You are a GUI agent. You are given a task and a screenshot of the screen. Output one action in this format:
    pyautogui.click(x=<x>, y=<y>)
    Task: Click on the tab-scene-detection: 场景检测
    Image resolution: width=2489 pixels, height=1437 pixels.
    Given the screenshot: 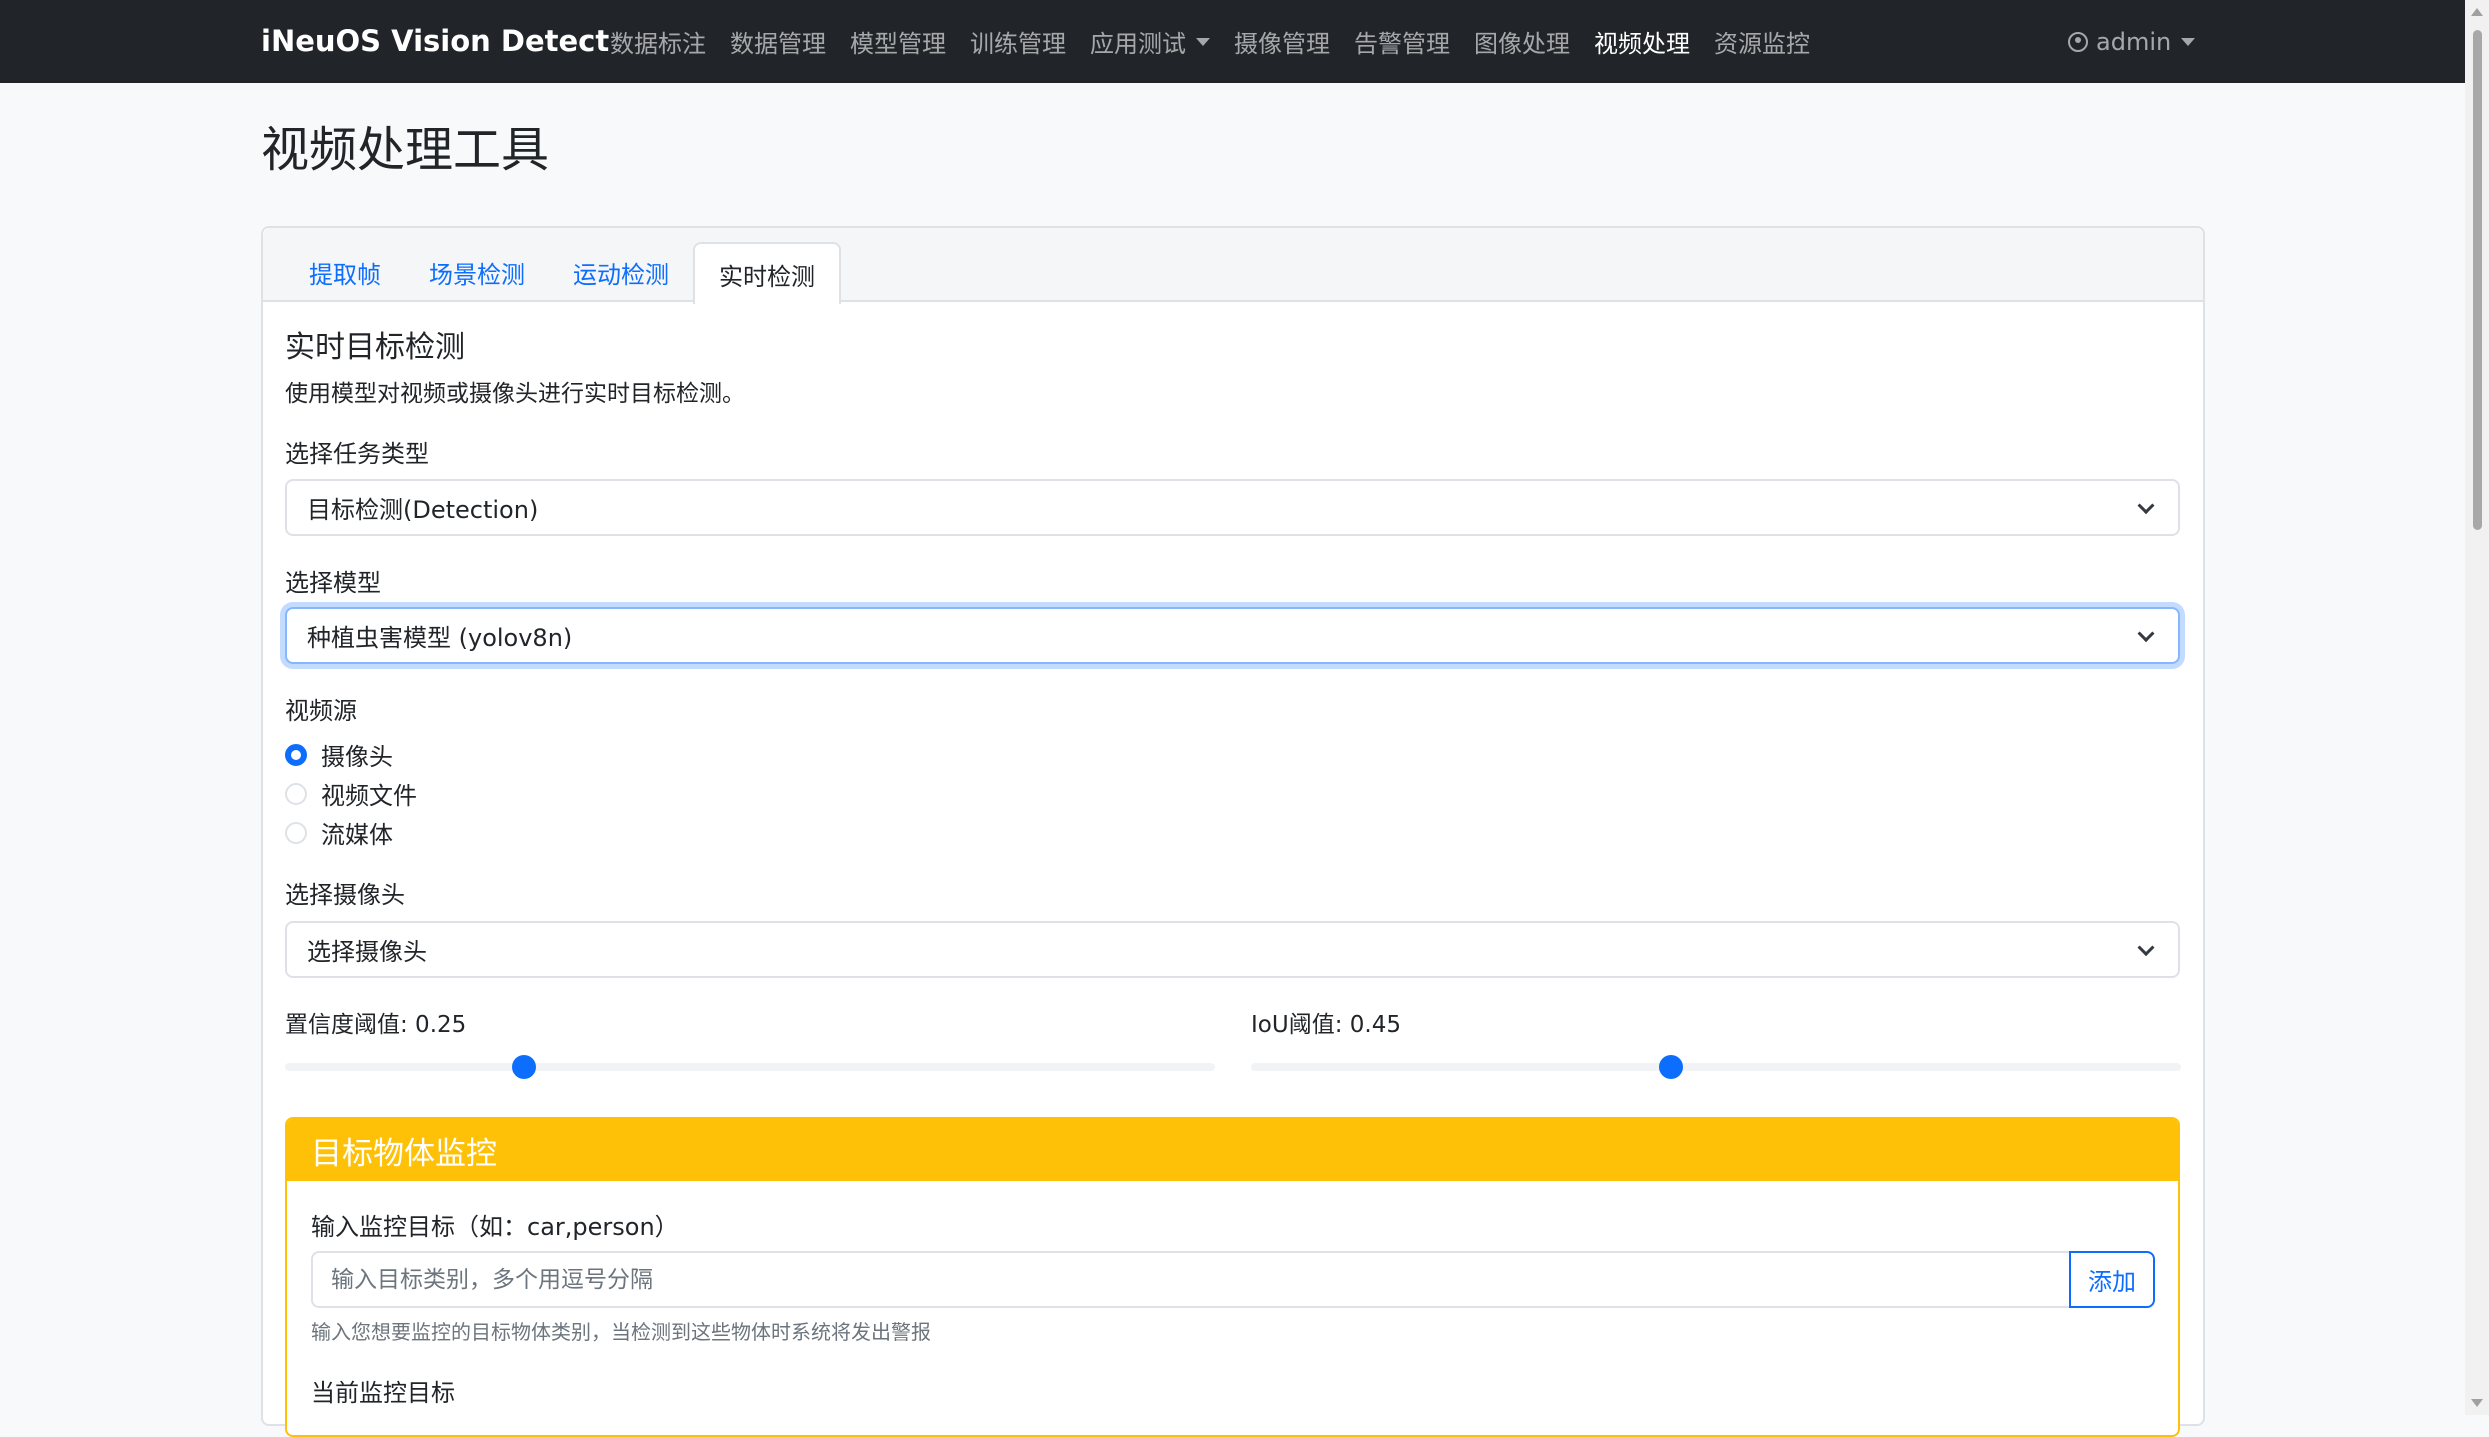 What is the action you would take?
    pyautogui.click(x=477, y=272)
    